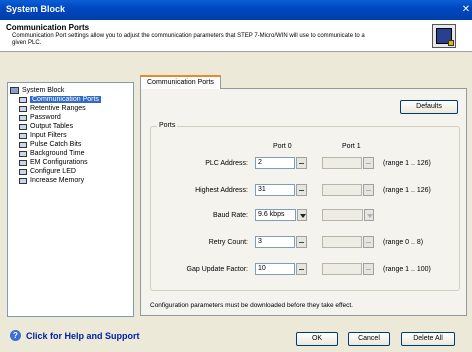  What do you see at coordinates (275, 242) in the screenshot?
I see `port0-retry-count-input: 3` at bounding box center [275, 242].